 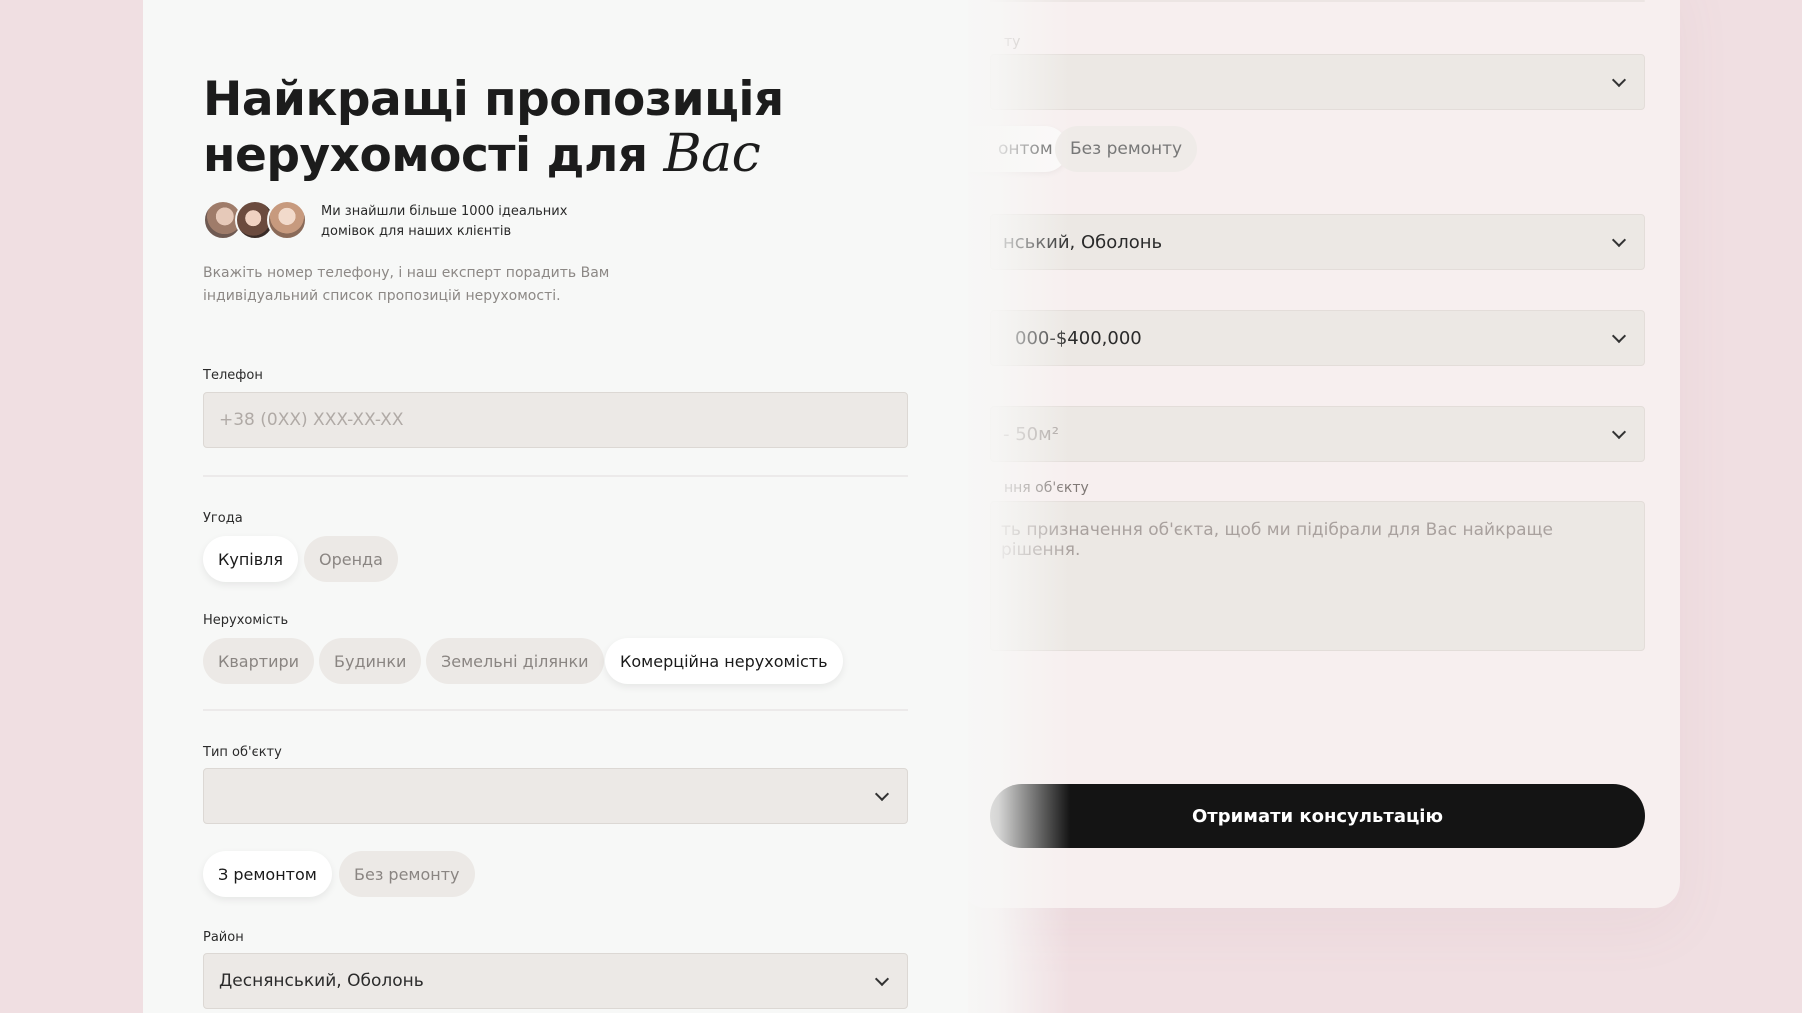 What do you see at coordinates (1317, 82) in the screenshot?
I see `object-type-select-back` at bounding box center [1317, 82].